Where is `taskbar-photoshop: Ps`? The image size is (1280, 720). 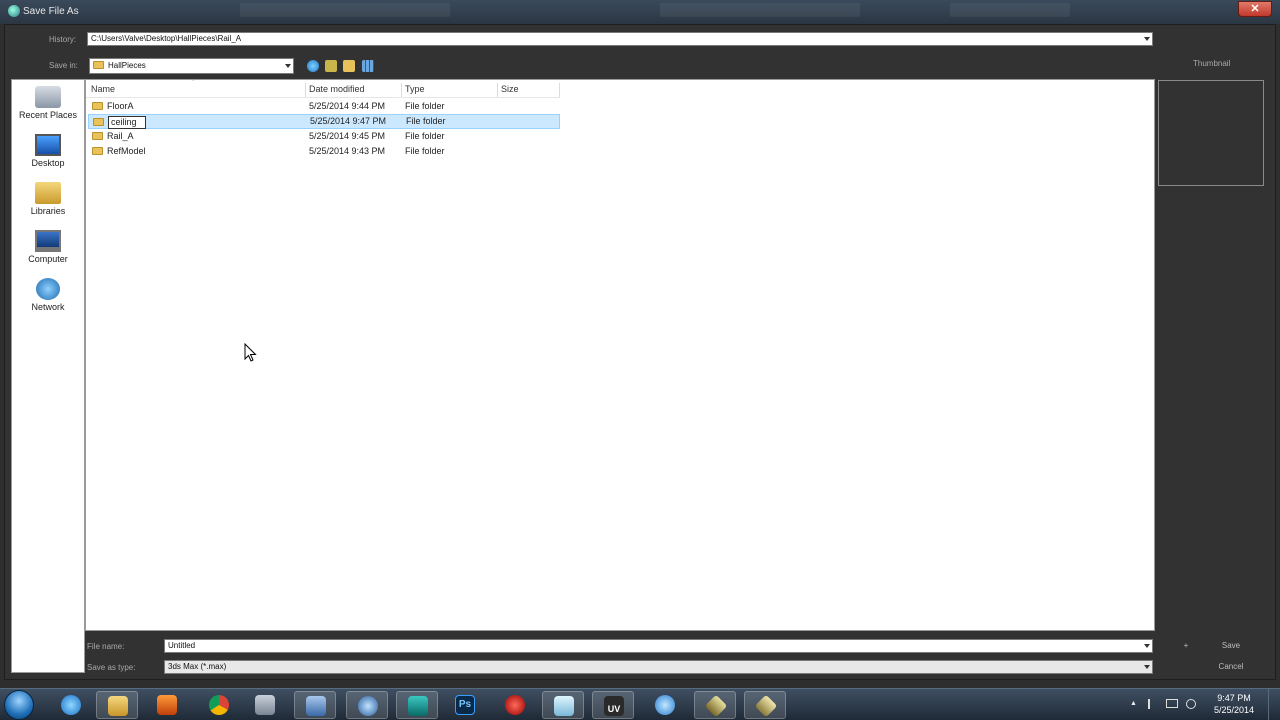 taskbar-photoshop: Ps is located at coordinates (465, 705).